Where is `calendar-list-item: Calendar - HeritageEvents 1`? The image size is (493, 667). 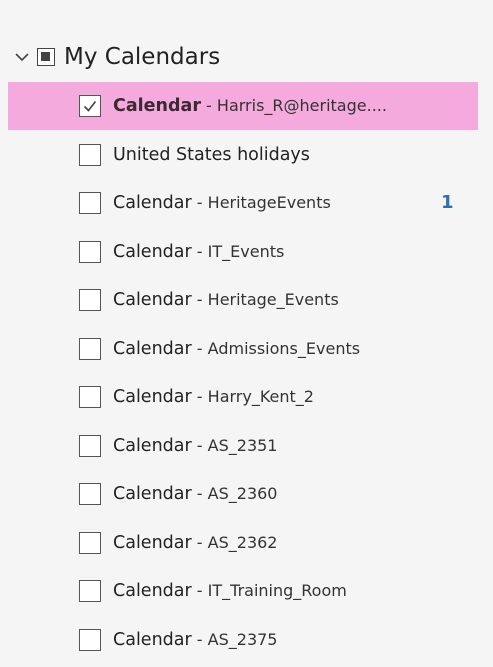 calendar-list-item: Calendar - HeritageEvents 1 is located at coordinates (246, 203).